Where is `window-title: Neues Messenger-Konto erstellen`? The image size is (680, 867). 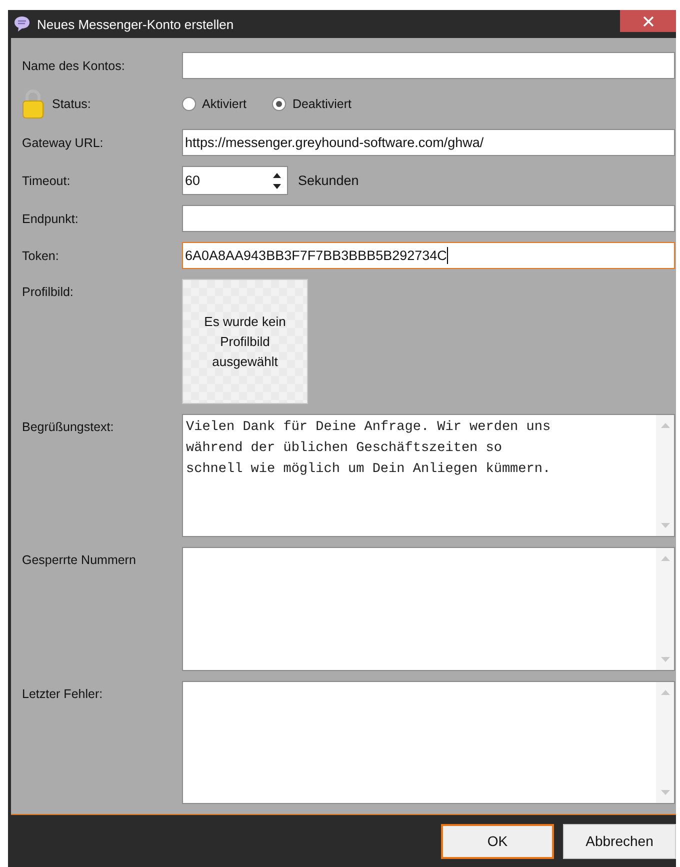
window-title: Neues Messenger-Konto erstellen is located at coordinates (136, 24).